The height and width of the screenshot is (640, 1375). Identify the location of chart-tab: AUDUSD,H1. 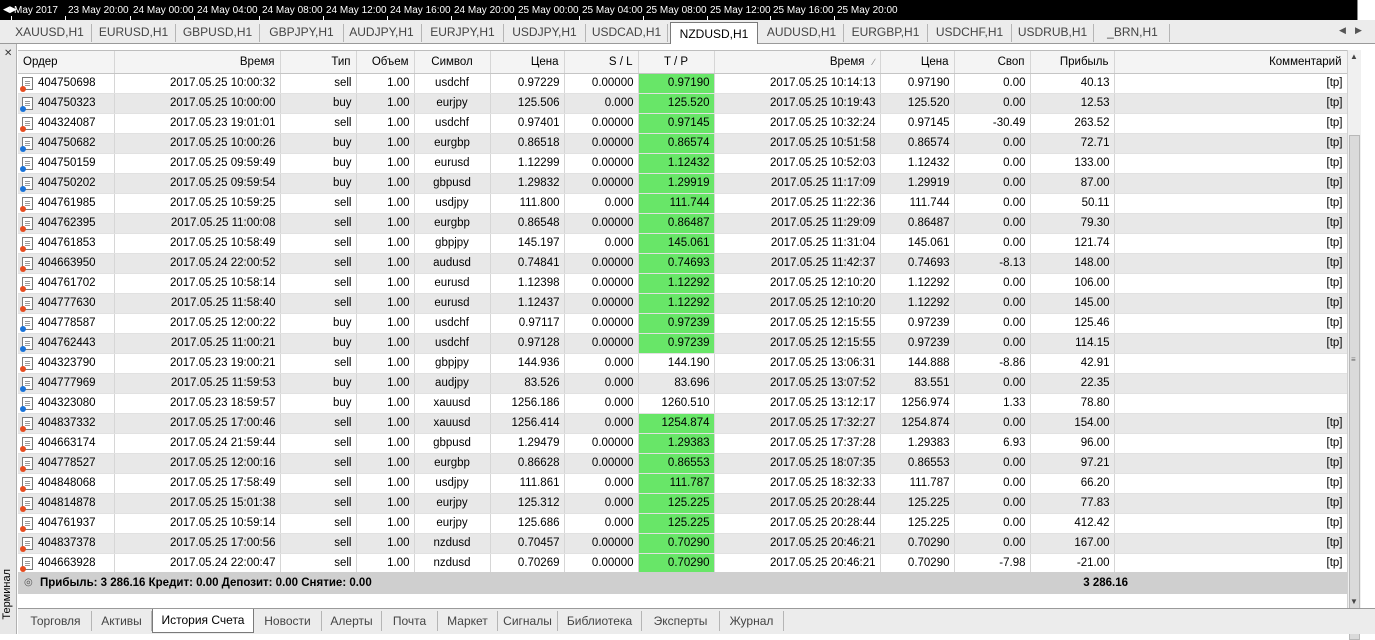
(802, 33).